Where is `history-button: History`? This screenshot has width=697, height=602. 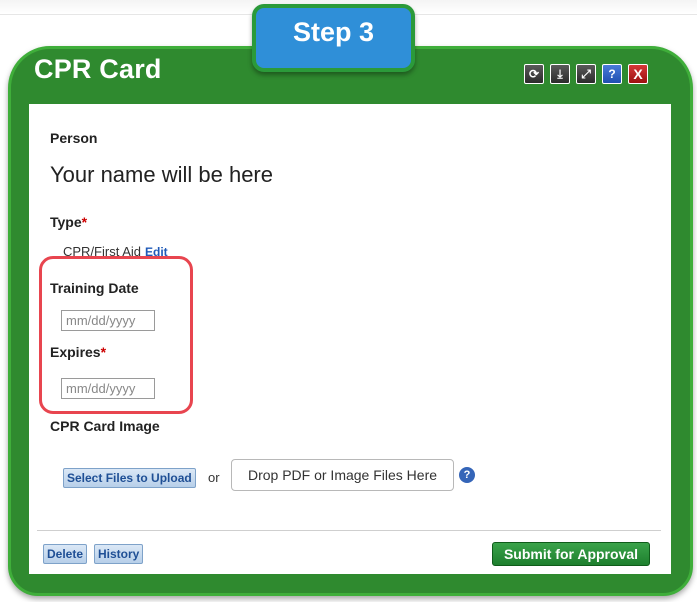 history-button: History is located at coordinates (119, 554).